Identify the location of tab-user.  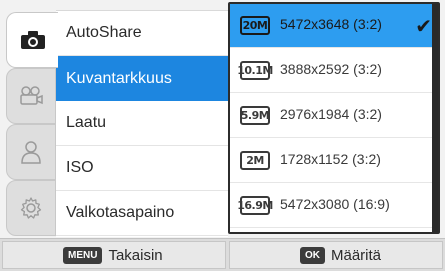
(31, 152).